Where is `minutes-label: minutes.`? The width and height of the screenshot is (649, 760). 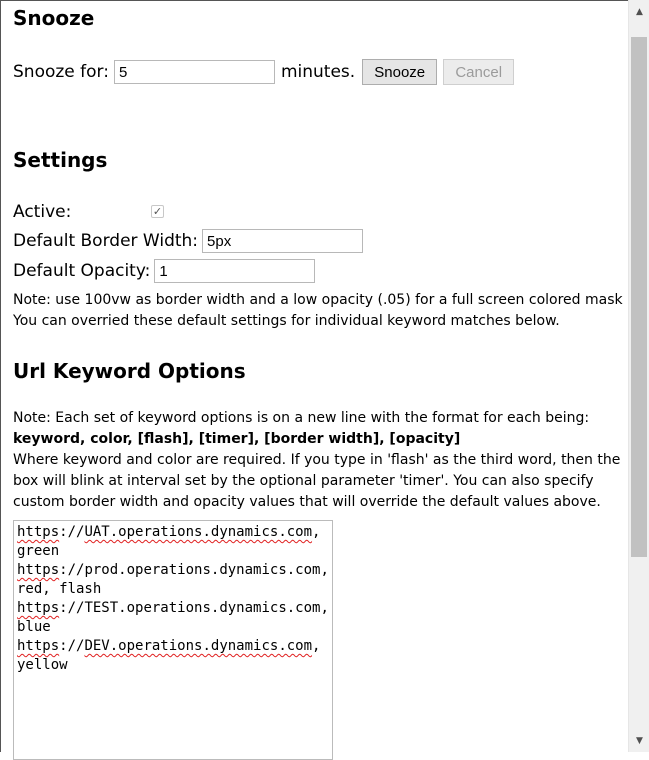 minutes-label: minutes. is located at coordinates (318, 72).